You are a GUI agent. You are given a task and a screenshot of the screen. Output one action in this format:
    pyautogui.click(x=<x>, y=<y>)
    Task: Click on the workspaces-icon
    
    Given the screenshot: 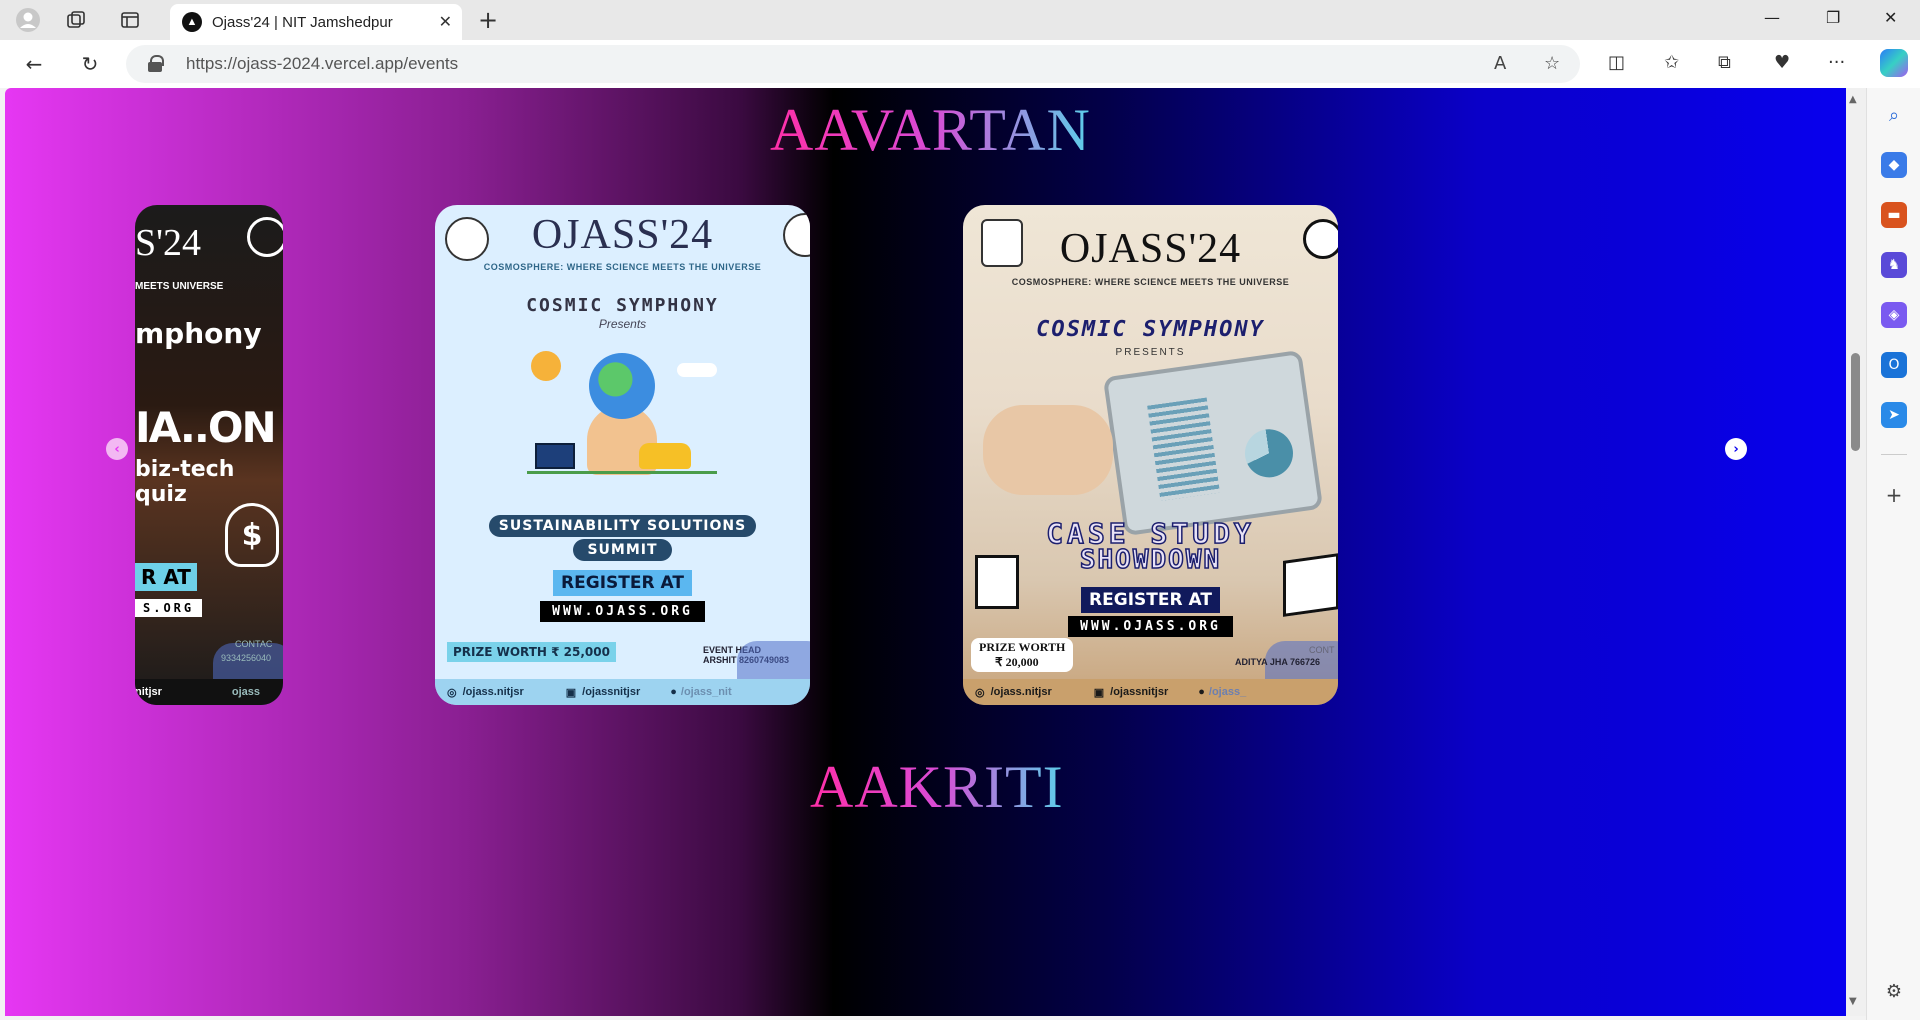 What is the action you would take?
    pyautogui.click(x=76, y=20)
    